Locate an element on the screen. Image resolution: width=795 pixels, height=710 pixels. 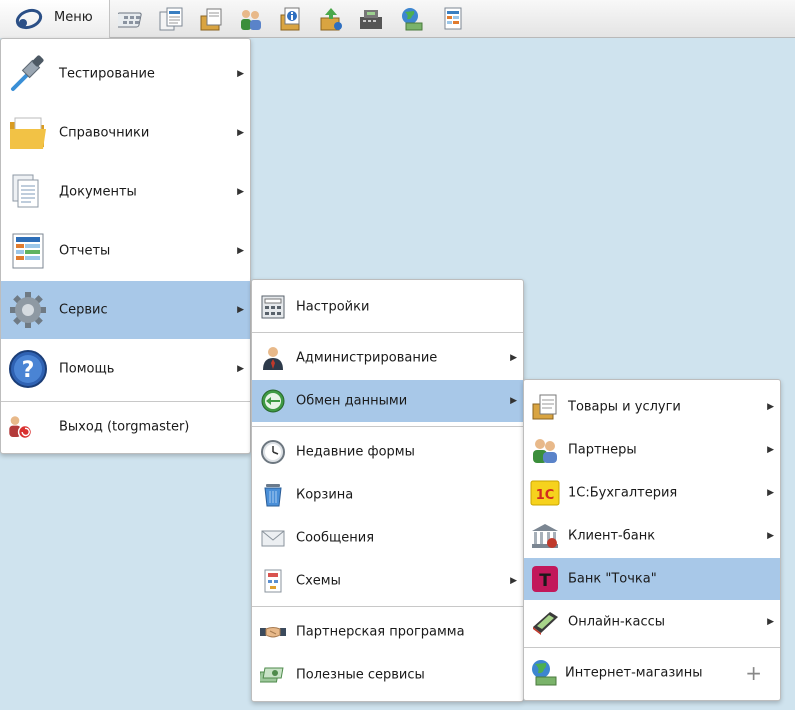
exchange-item-label: Партнеры is located at coordinates (602, 450).